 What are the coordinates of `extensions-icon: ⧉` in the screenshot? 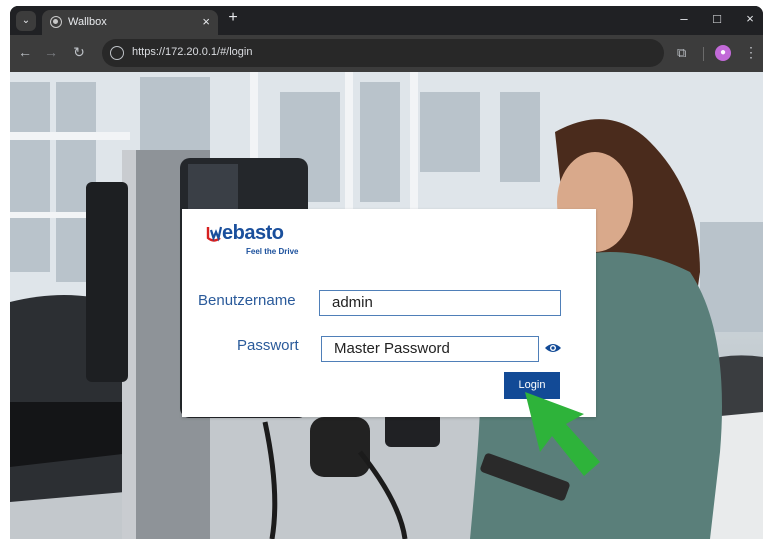 It's located at (681, 53).